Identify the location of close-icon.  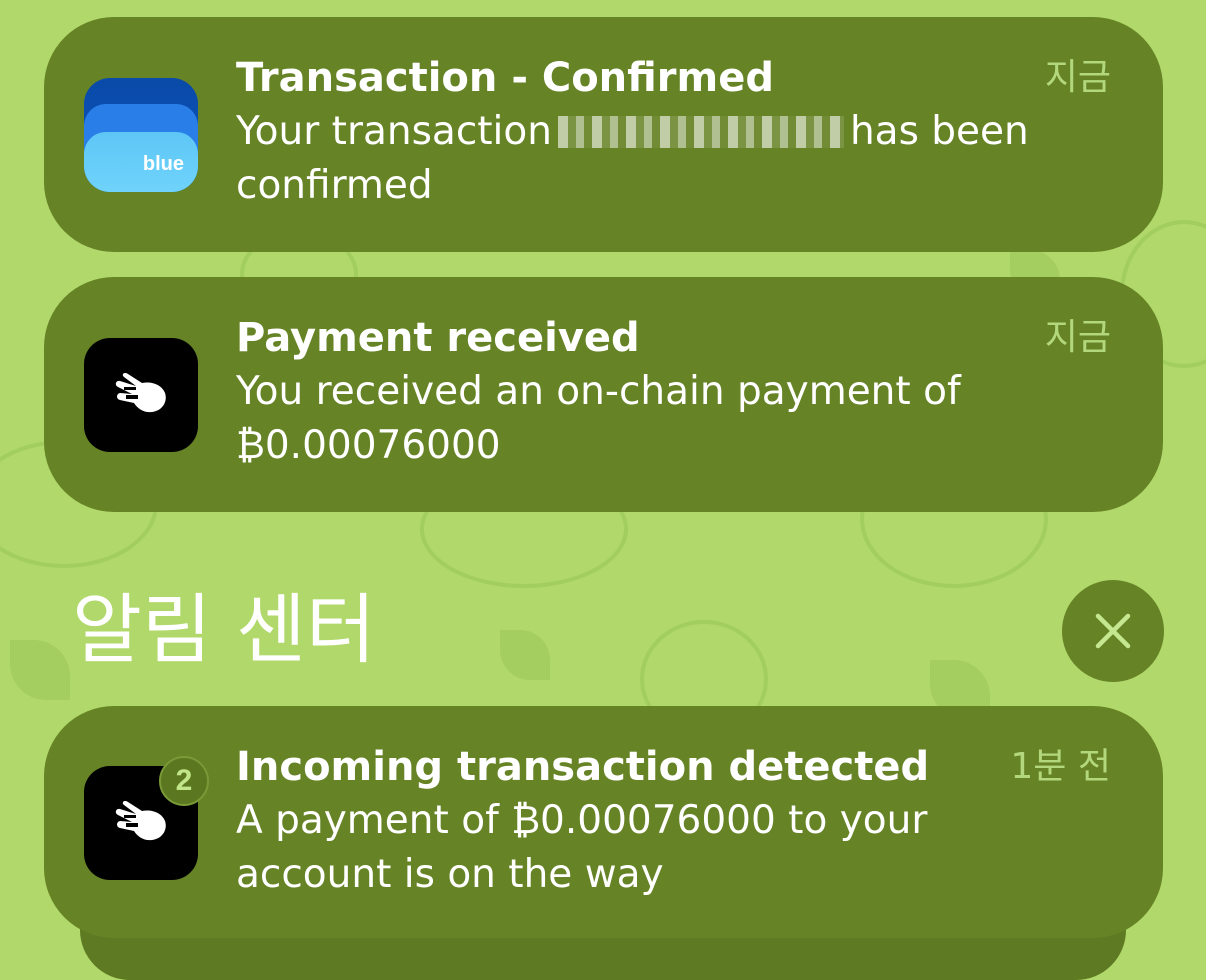
(1113, 631).